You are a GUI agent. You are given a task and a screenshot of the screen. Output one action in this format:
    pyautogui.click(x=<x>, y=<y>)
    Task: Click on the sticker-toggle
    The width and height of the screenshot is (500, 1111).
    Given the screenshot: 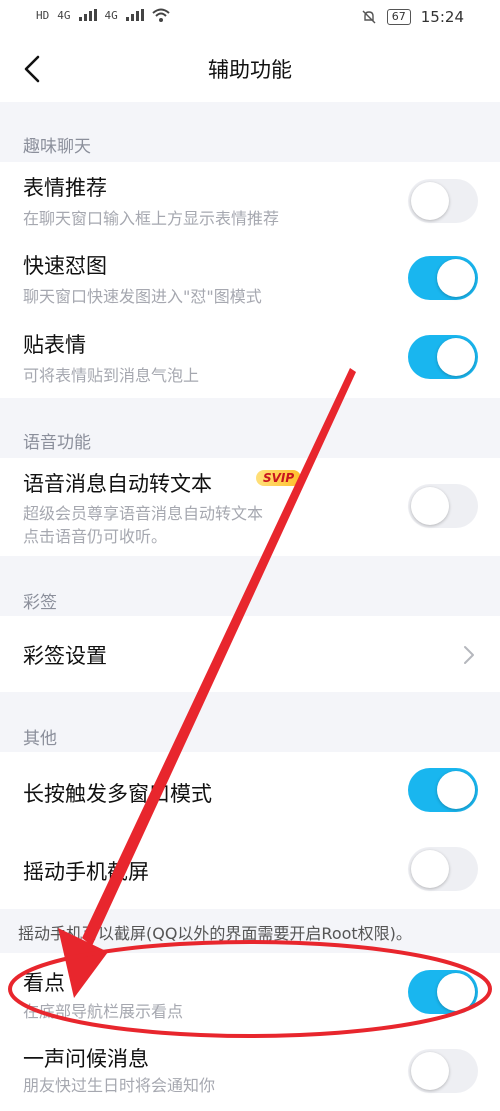 What is the action you would take?
    pyautogui.click(x=443, y=357)
    